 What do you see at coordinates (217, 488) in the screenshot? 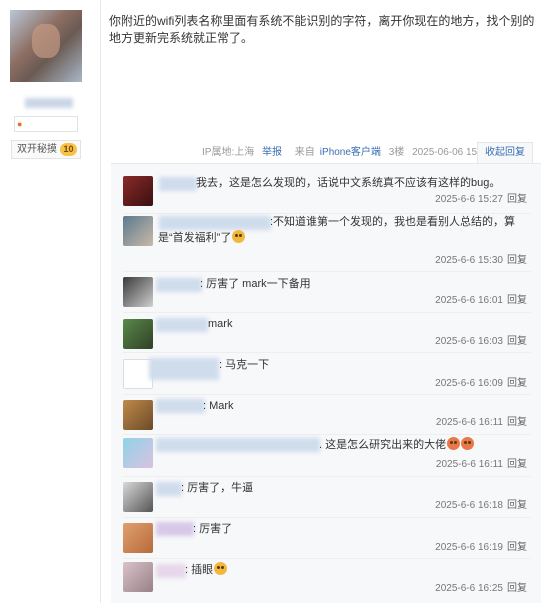
I see `reply-text: : 厉害了，牛逼` at bounding box center [217, 488].